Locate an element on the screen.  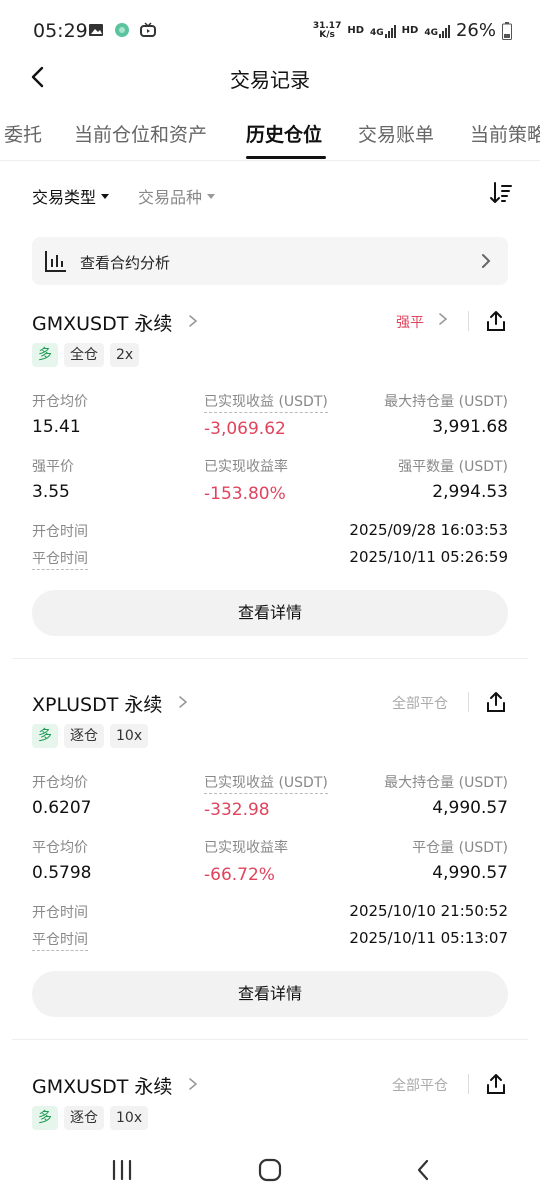
top-nav: 交易记录 is located at coordinates (270, 78).